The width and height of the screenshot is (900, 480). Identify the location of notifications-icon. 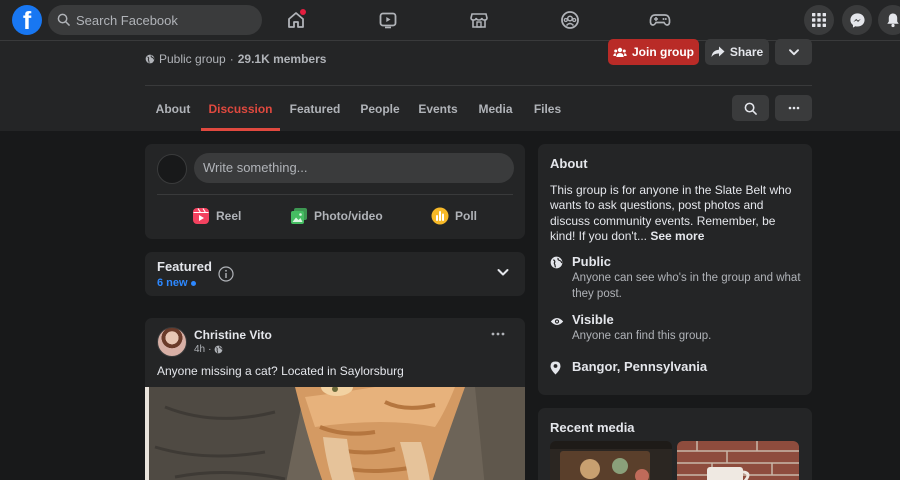
(893, 20).